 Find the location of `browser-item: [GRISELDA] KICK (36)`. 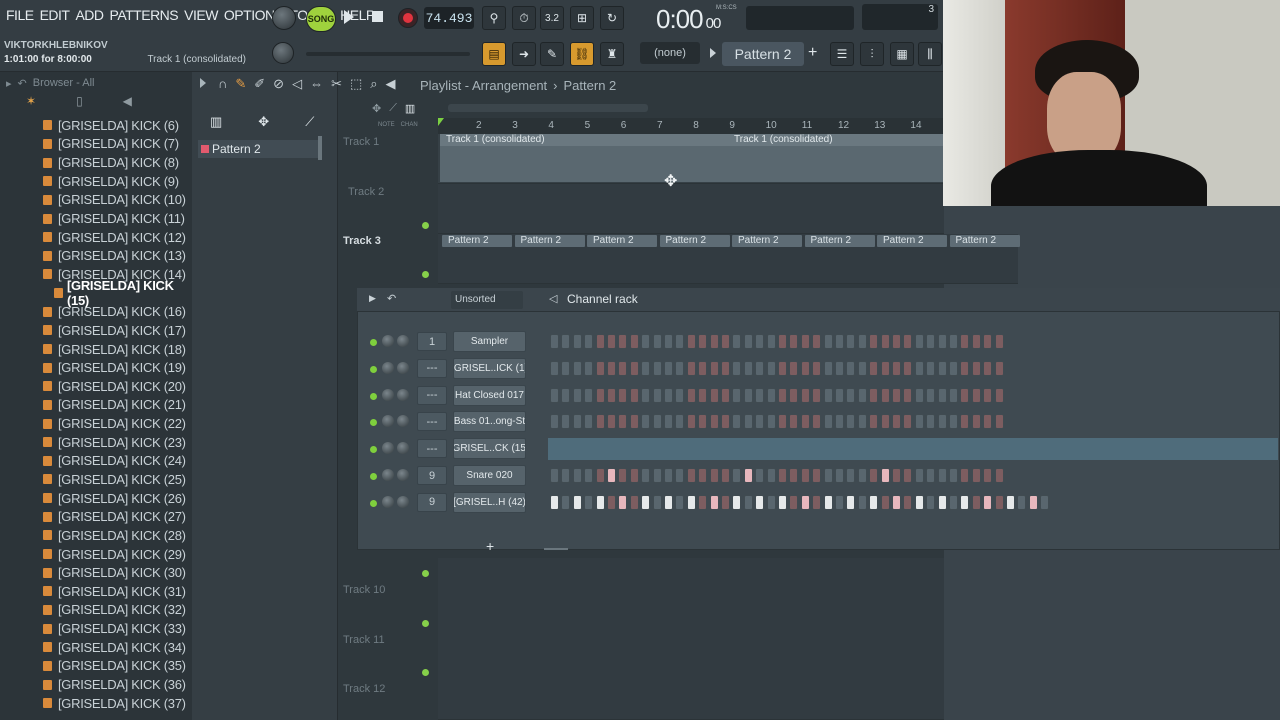

browser-item: [GRISELDA] KICK (36) is located at coordinates (96, 684).